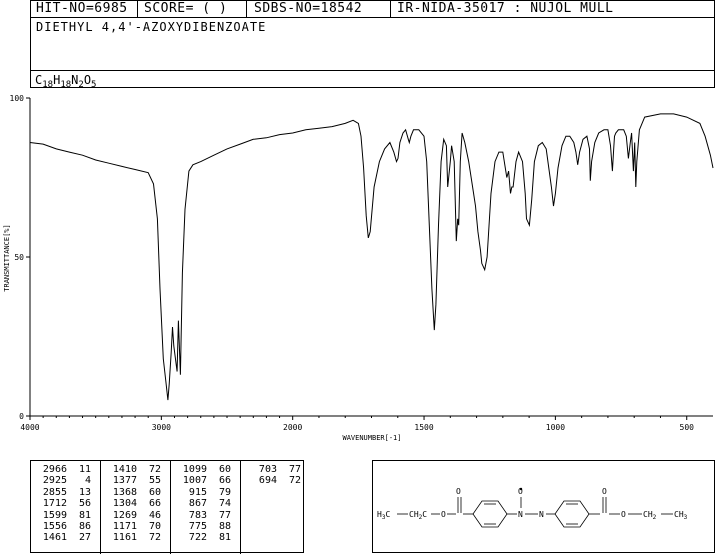 The height and width of the screenshot is (556, 715). I want to click on peak-column: 703 77 694 72, so click(274, 475).